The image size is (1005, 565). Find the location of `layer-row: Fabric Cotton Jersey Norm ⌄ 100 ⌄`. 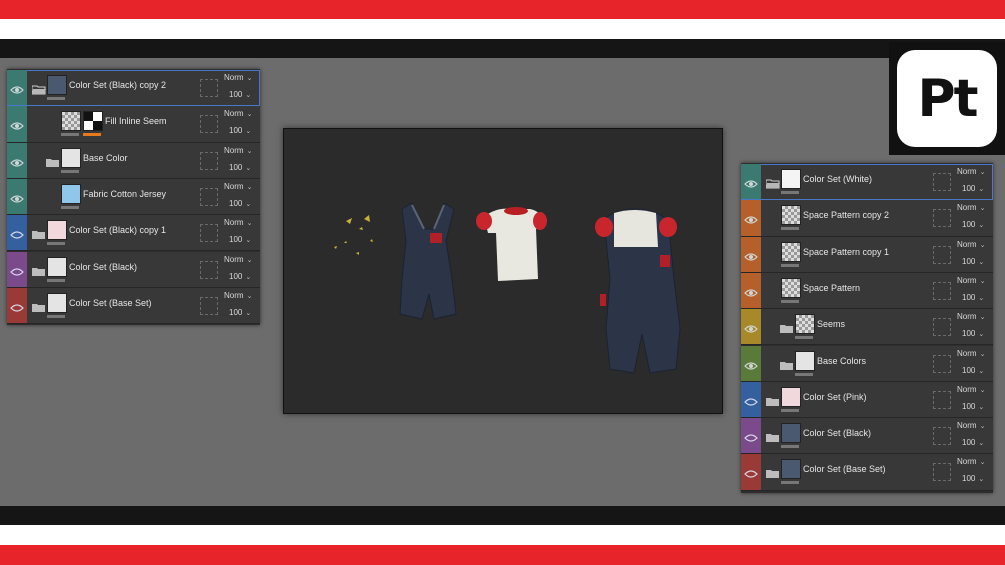

layer-row: Fabric Cotton Jersey Norm ⌄ 100 ⌄ is located at coordinates (133, 197).